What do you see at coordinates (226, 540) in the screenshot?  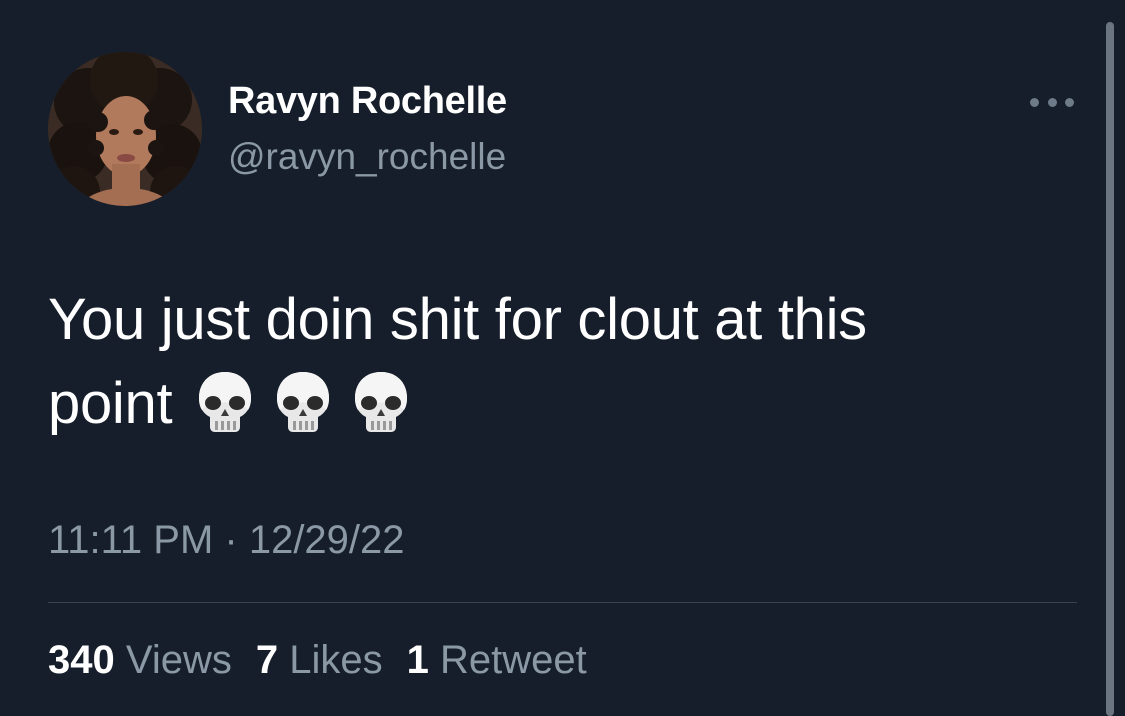 I see `tweet-timestamp: 11:11 PM · 12/29/22` at bounding box center [226, 540].